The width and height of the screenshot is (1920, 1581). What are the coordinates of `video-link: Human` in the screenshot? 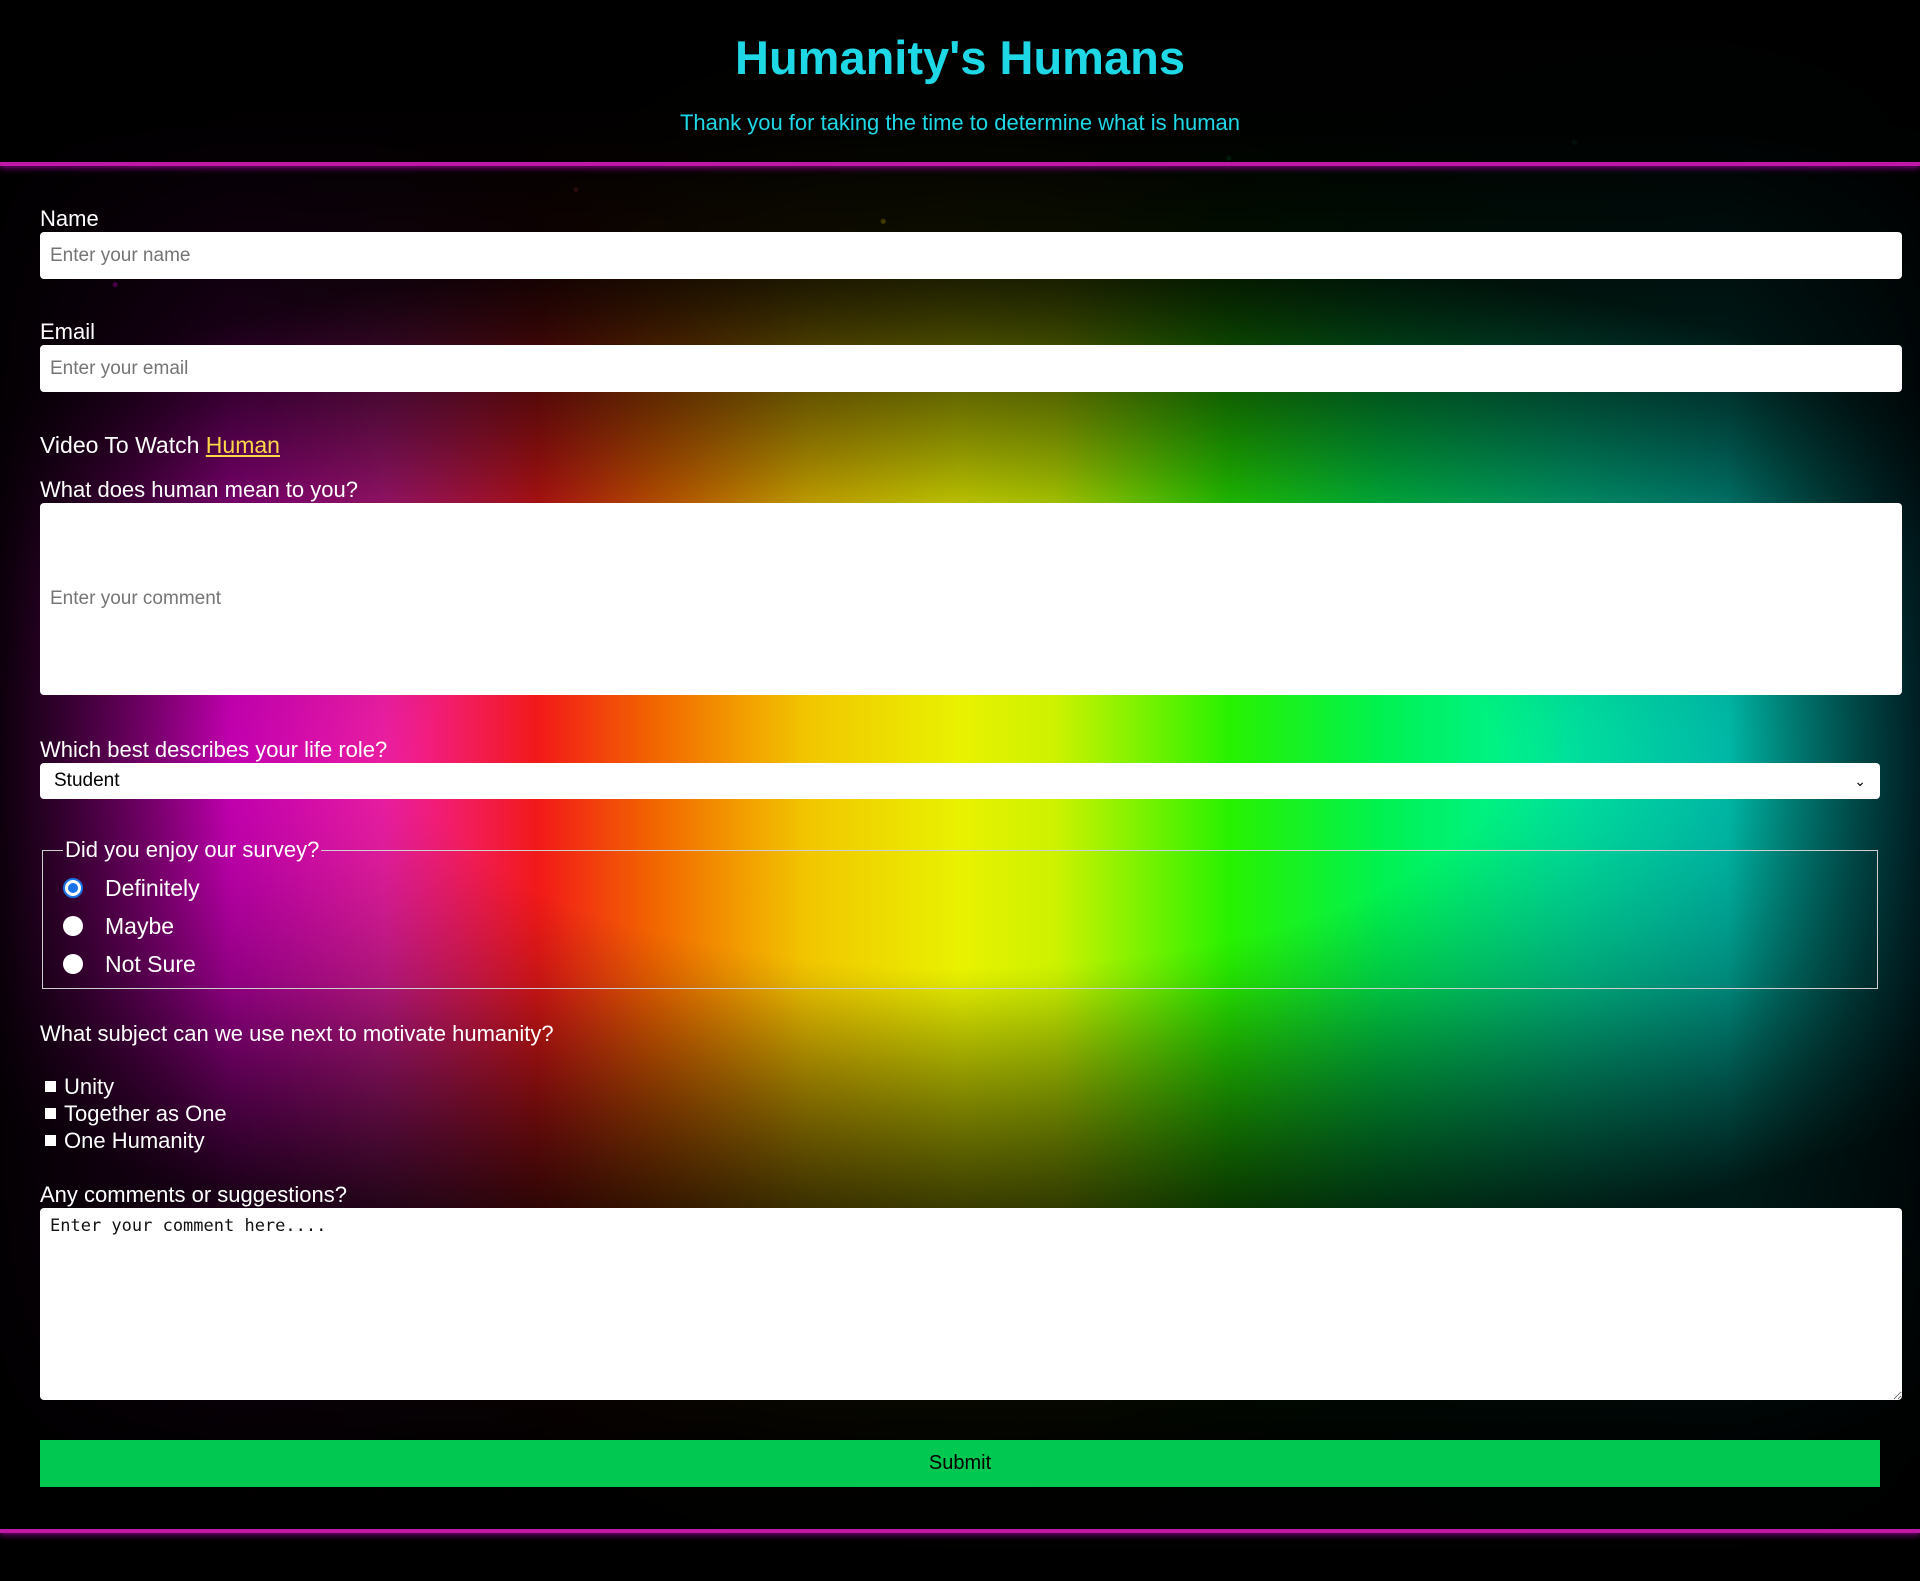 It's located at (243, 445).